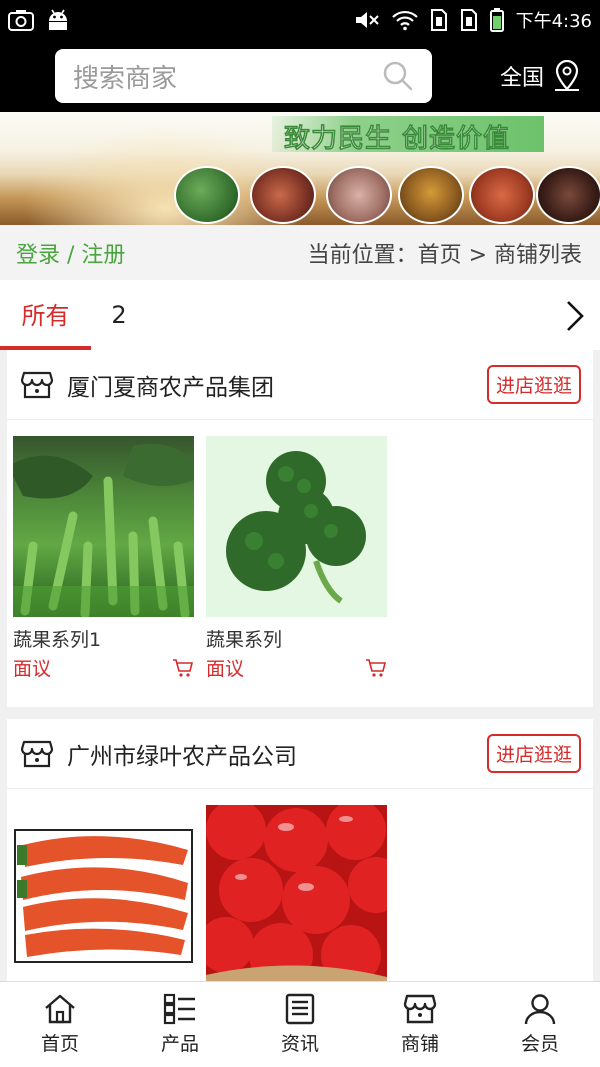 This screenshot has width=600, height=1067. Describe the element at coordinates (367, 20) in the screenshot. I see `mute-icon` at that location.